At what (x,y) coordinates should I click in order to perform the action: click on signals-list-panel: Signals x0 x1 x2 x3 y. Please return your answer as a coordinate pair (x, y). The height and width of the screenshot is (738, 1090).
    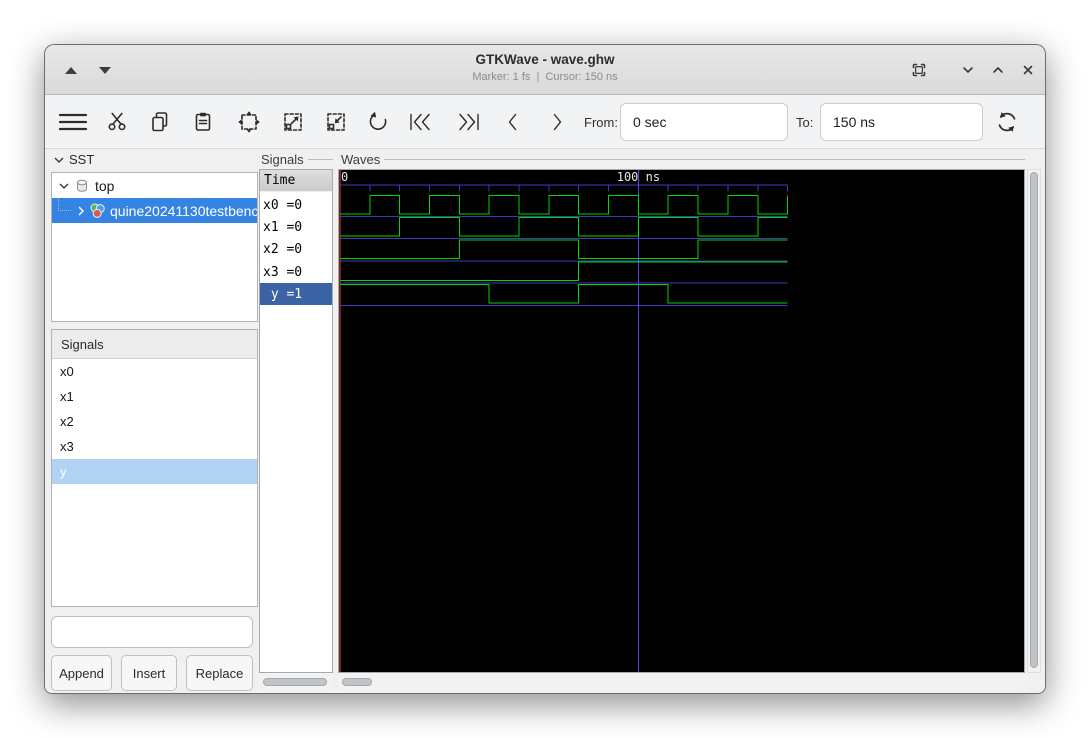
    Looking at the image, I should click on (154, 468).